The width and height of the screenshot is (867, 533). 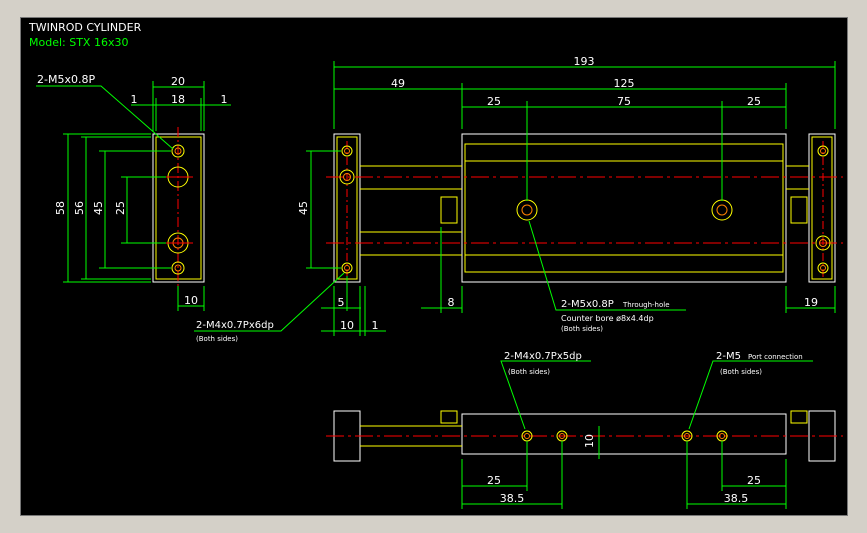 I want to click on dim-193: 193, so click(x=584, y=61).